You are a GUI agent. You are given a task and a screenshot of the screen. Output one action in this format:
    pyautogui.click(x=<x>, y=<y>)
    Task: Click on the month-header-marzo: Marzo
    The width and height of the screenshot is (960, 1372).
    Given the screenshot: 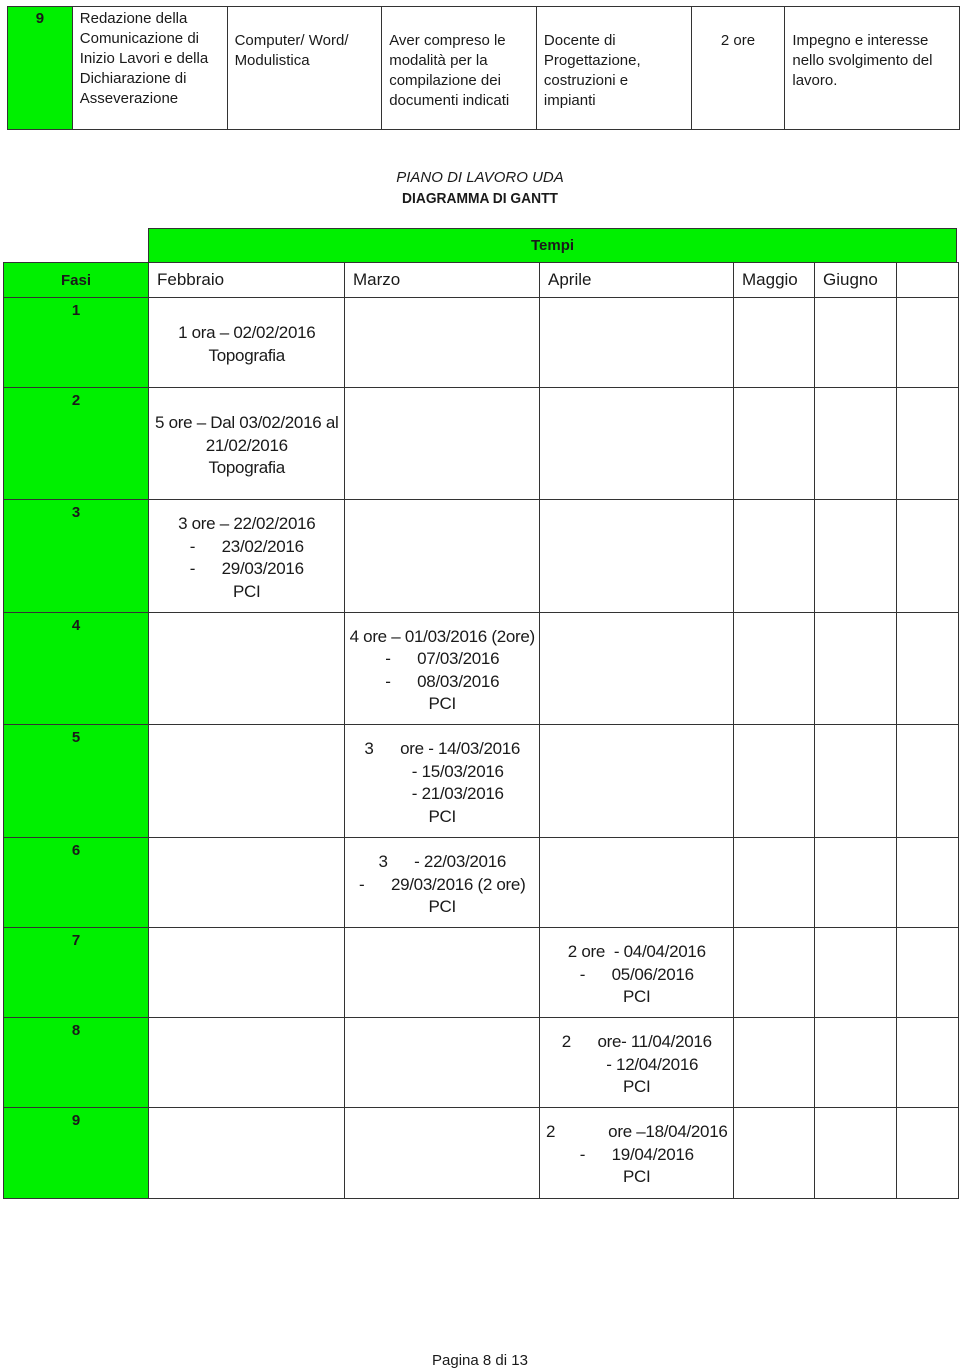 What is the action you would take?
    pyautogui.click(x=442, y=280)
    